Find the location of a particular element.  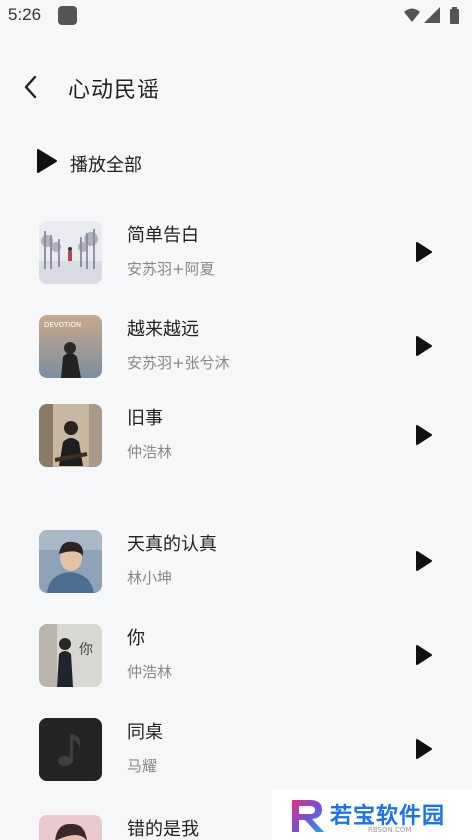

page-title: 心动民谣 is located at coordinates (114, 90).